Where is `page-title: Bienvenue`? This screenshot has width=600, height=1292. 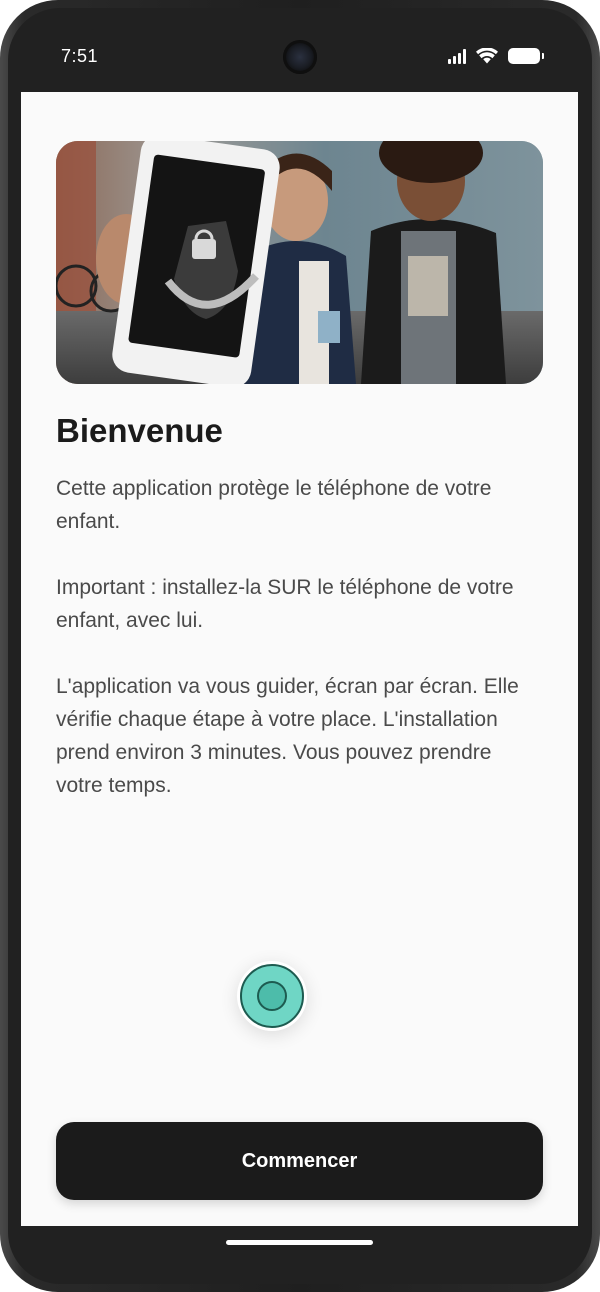
page-title: Bienvenue is located at coordinates (139, 430).